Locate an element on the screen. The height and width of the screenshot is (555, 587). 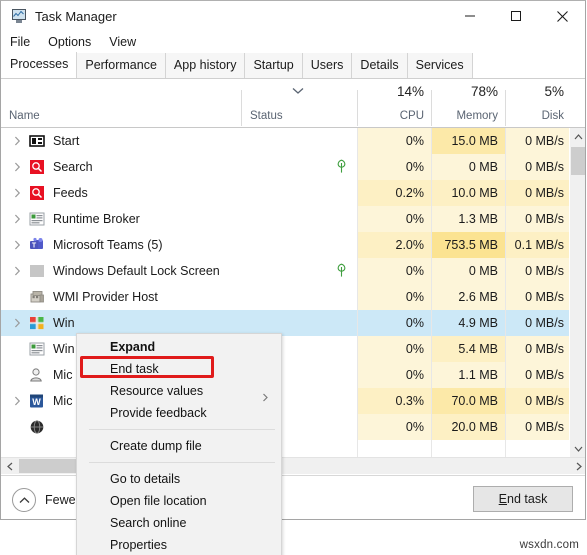
process-memory-cell: 10.0 MB is located at coordinates (468, 193).